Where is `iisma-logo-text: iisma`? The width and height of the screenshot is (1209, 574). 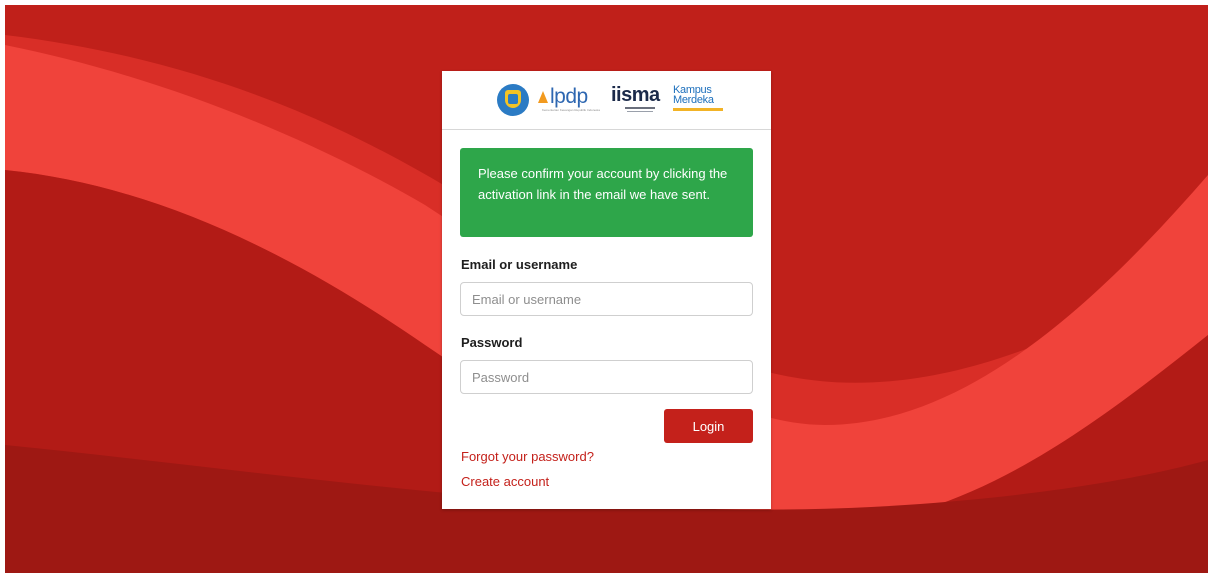 iisma-logo-text: iisma is located at coordinates (635, 95).